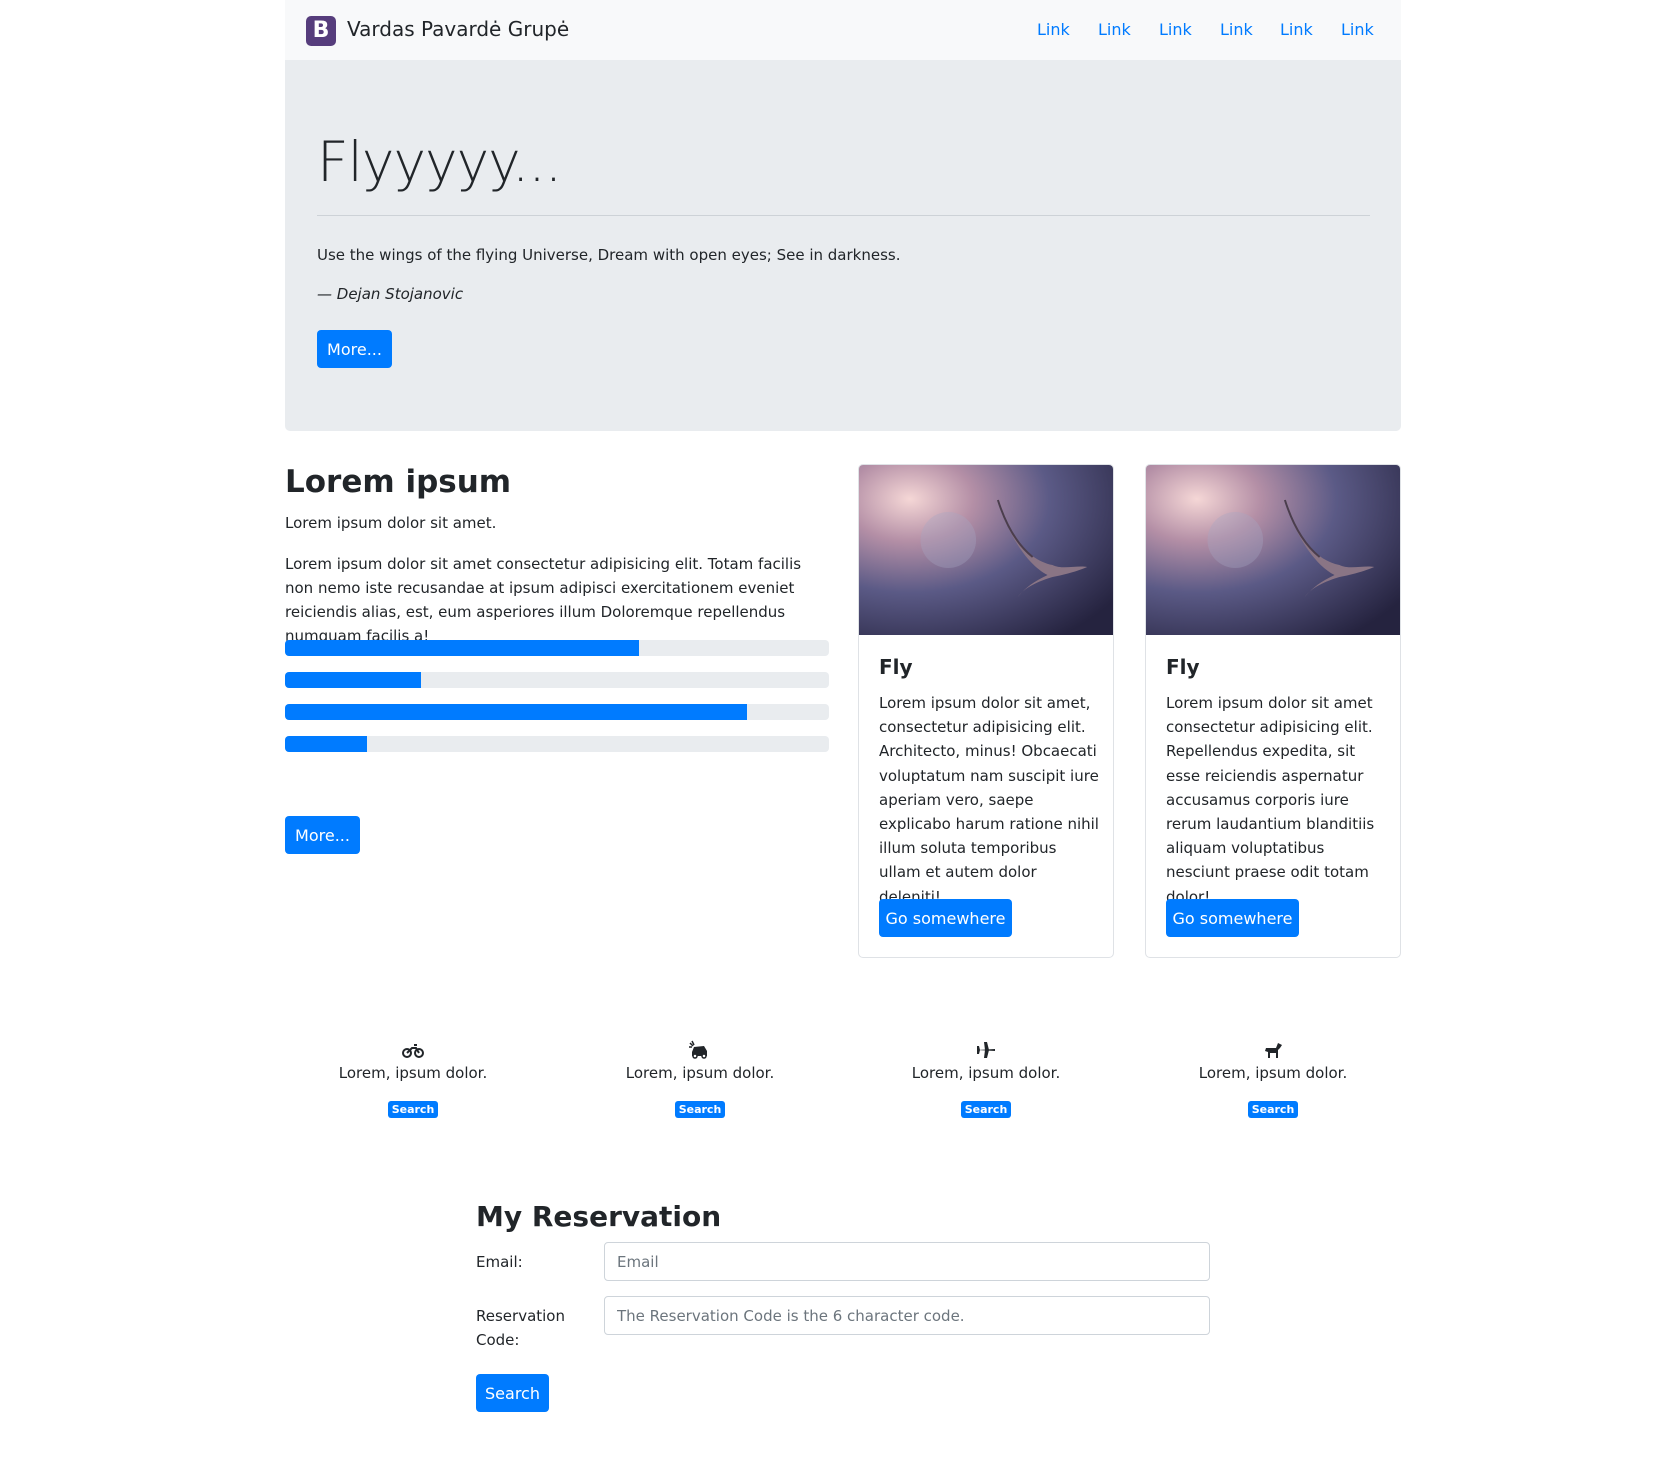 This screenshot has width=1677, height=1460. I want to click on motorcycle-icon, so click(413, 1051).